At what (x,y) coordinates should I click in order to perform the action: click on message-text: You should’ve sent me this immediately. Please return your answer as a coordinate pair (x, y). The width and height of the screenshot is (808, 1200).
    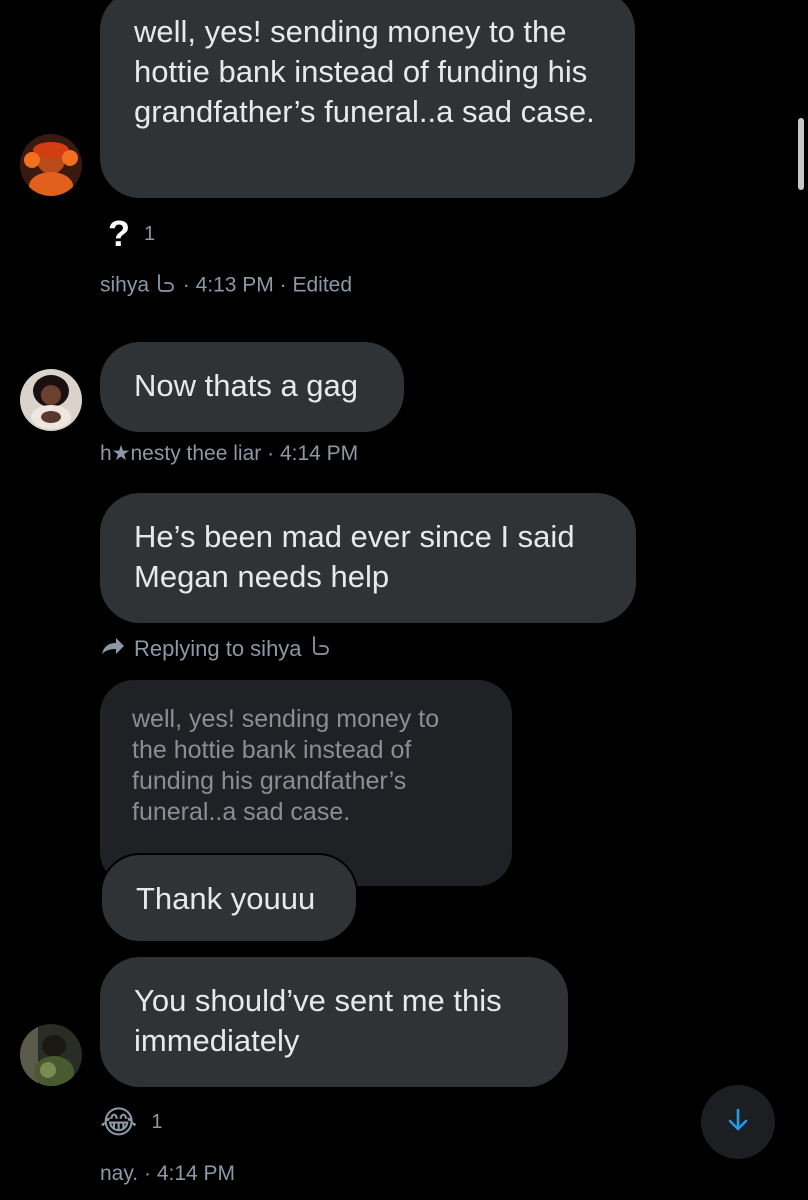
    Looking at the image, I should click on (318, 1020).